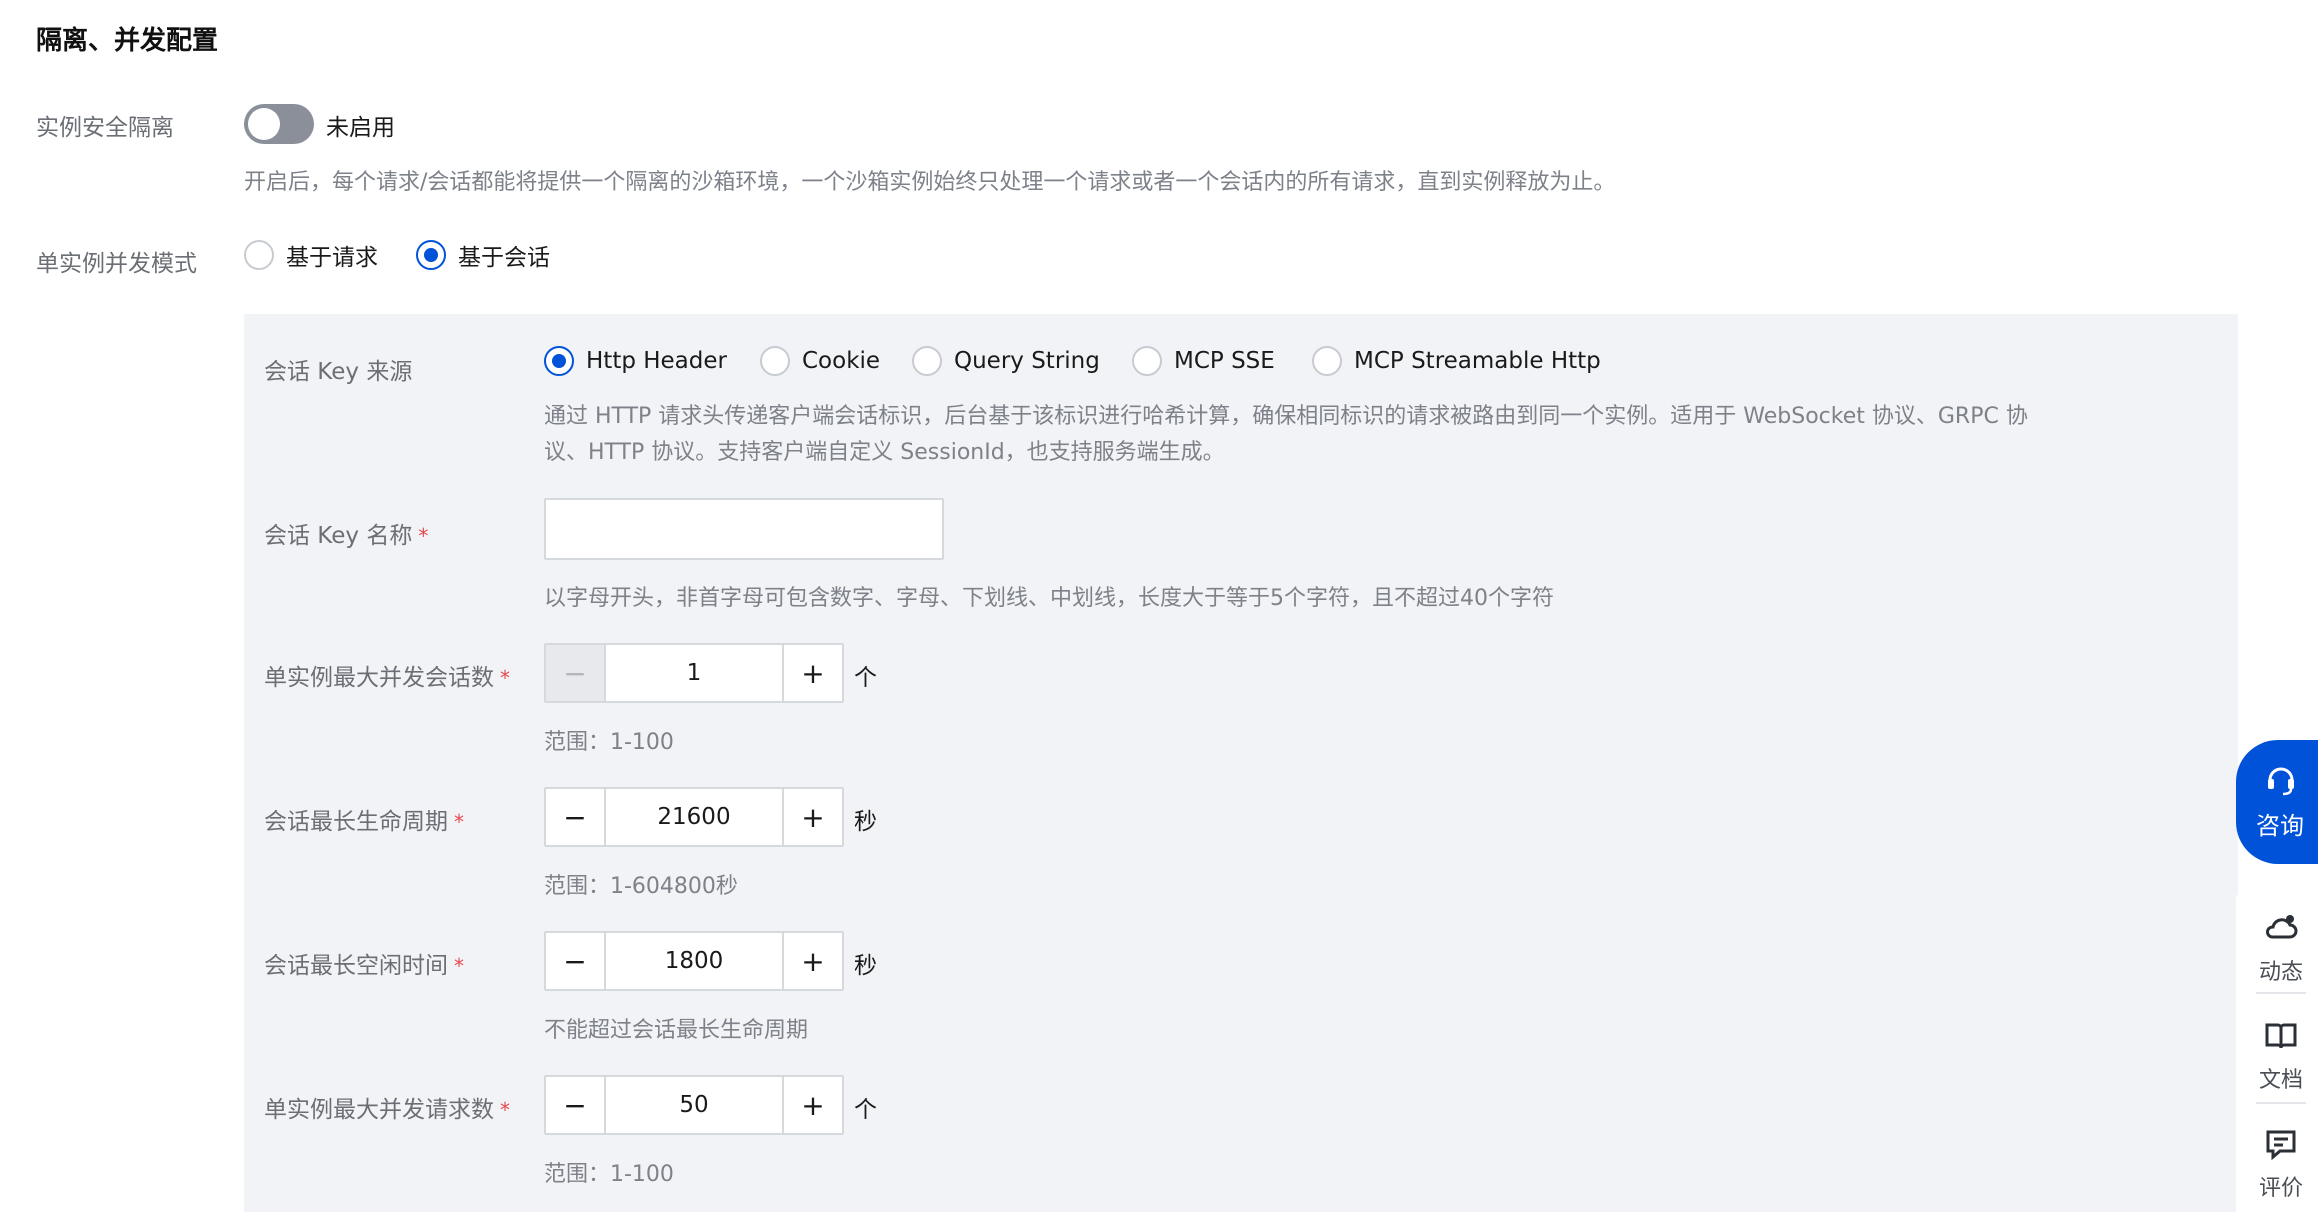  I want to click on radio-session-based: 基于会话, so click(483, 255).